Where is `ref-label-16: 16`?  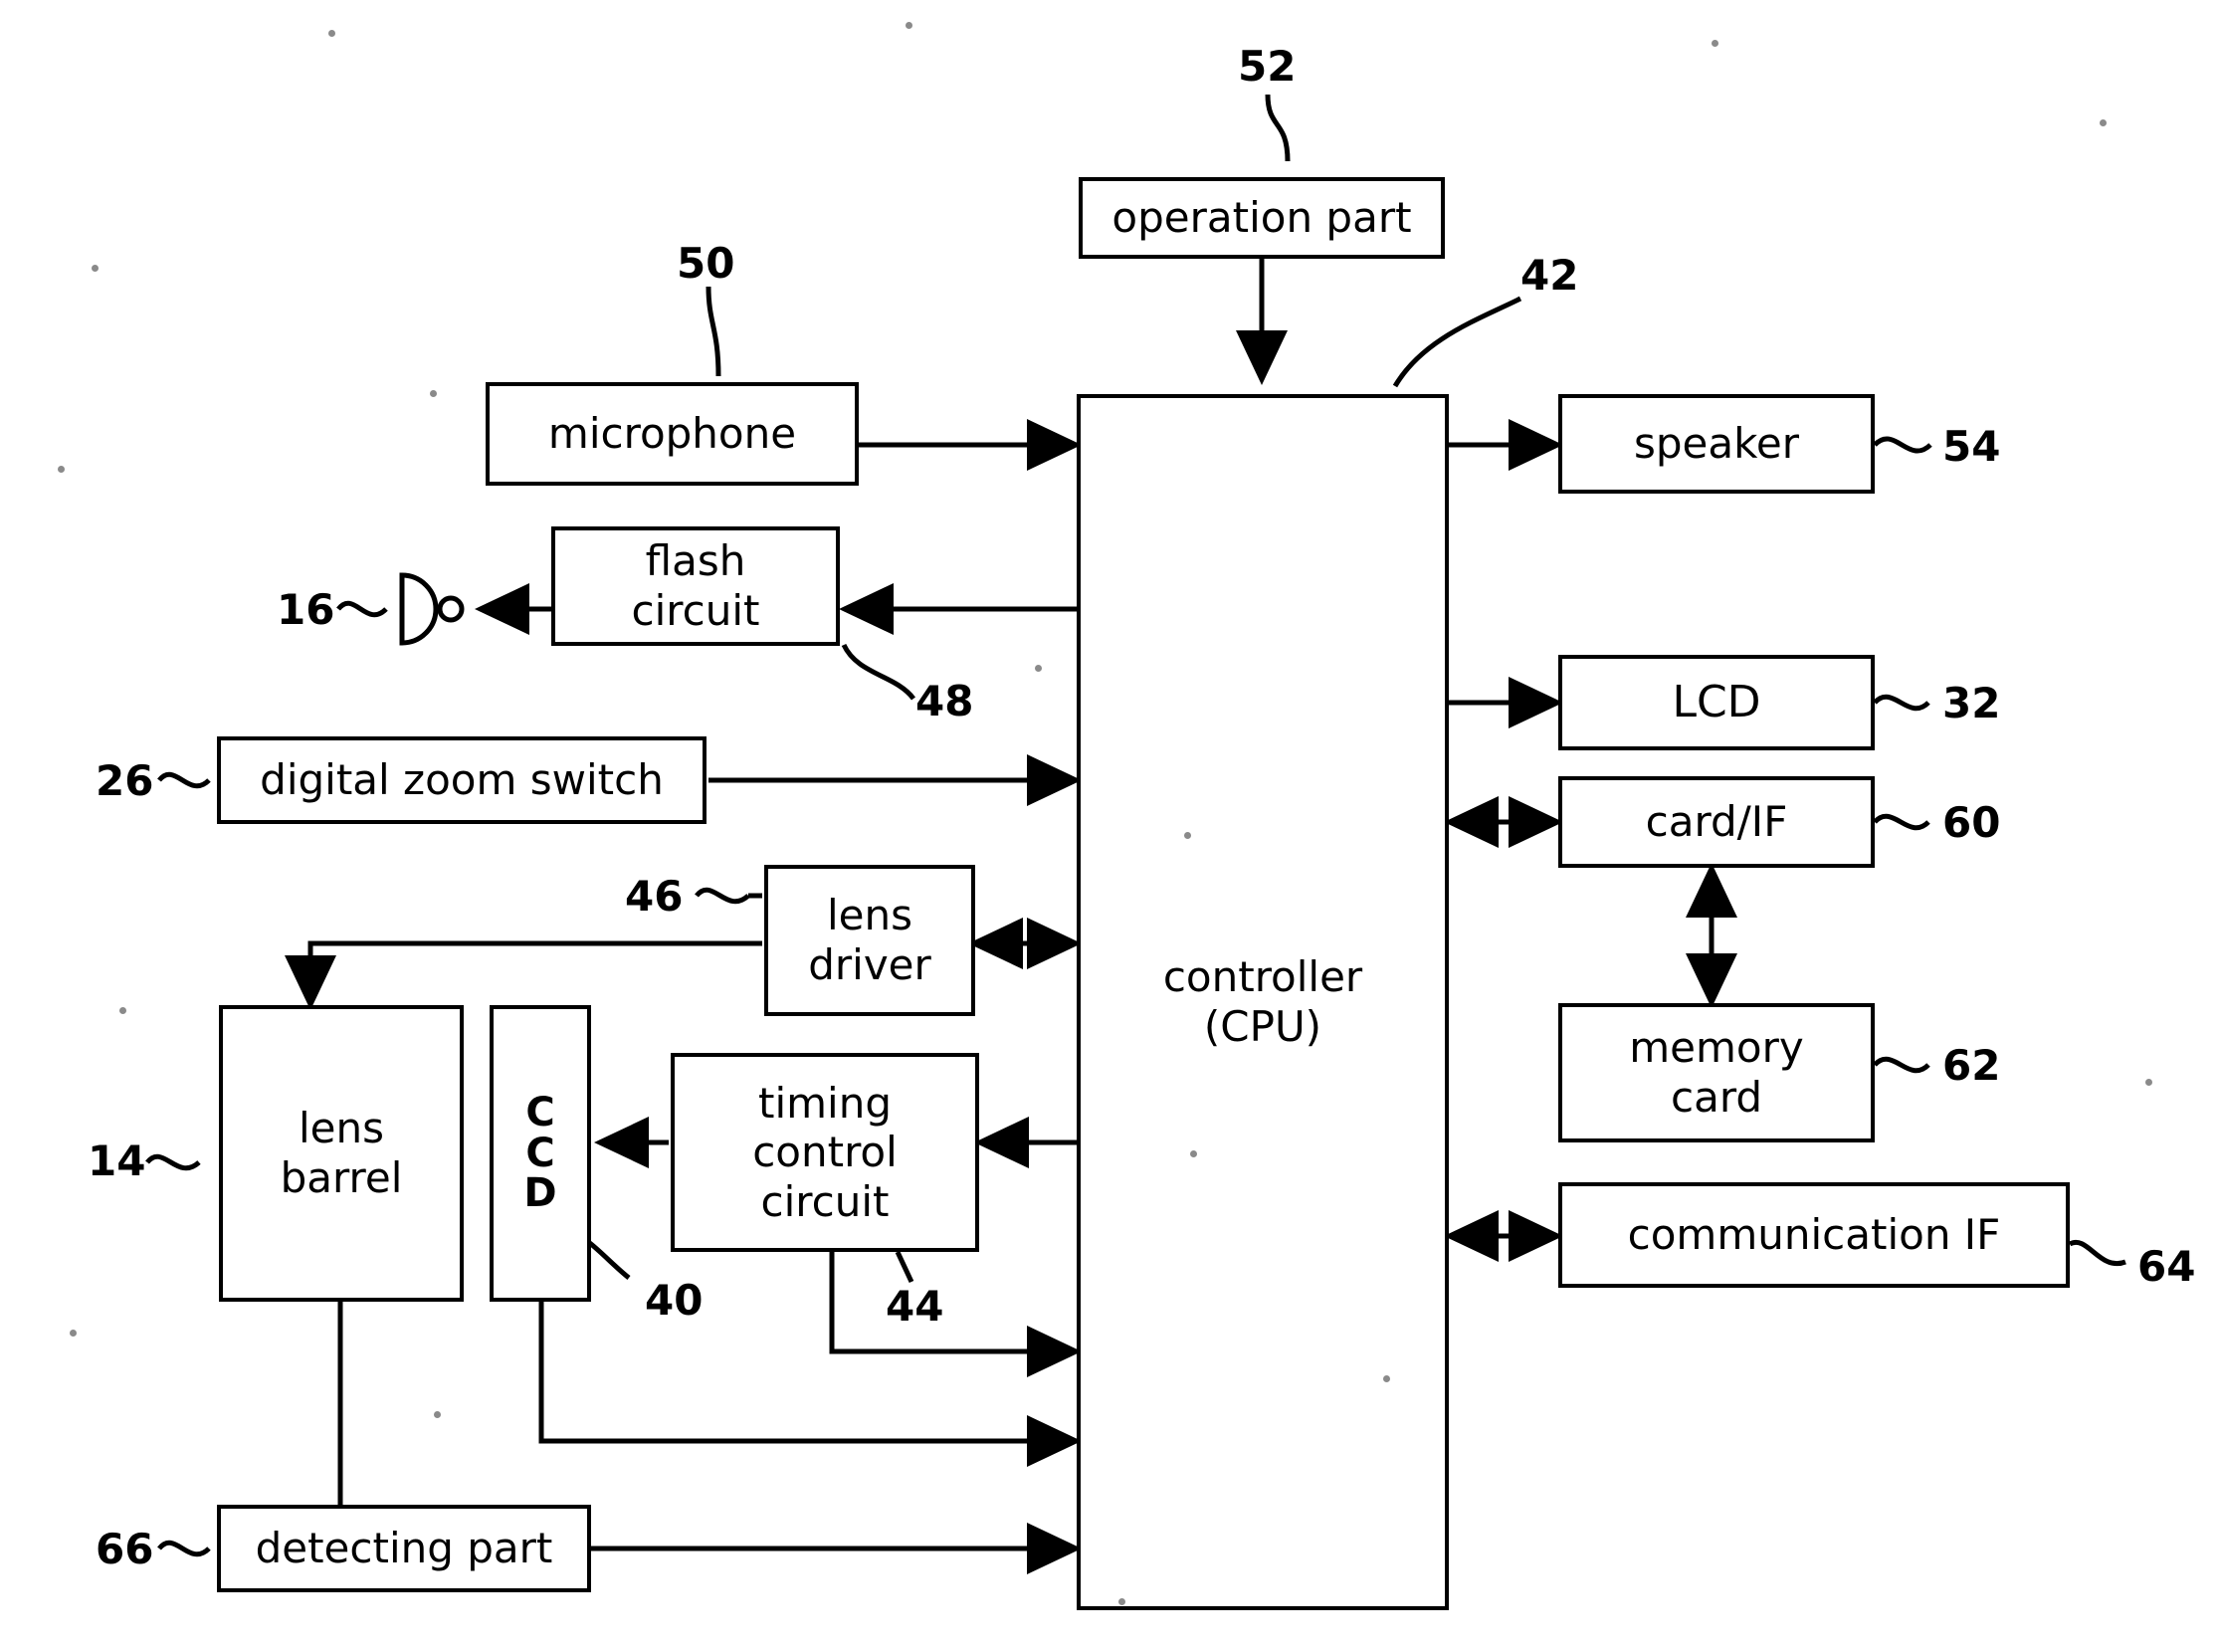
ref-label-16: 16 is located at coordinates (306, 609).